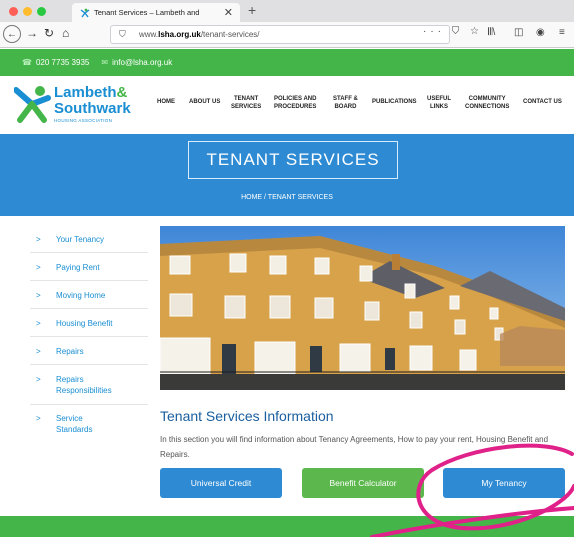 This screenshot has height=537, width=574. Describe the element at coordinates (562, 32) in the screenshot. I see `menu-icon: ≡` at that location.